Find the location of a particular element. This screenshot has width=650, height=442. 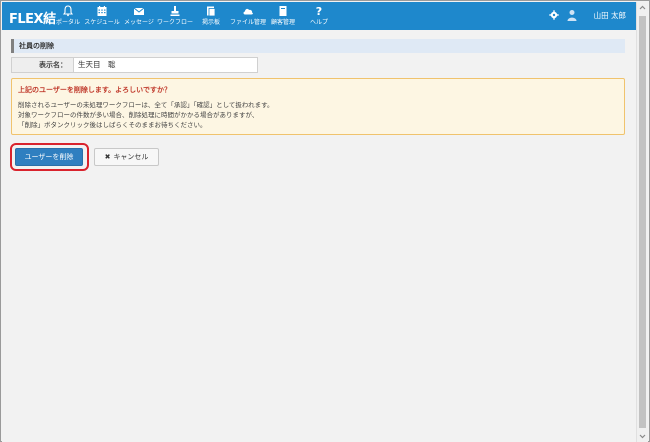

user-name: 山田 太郎 is located at coordinates (609, 15).